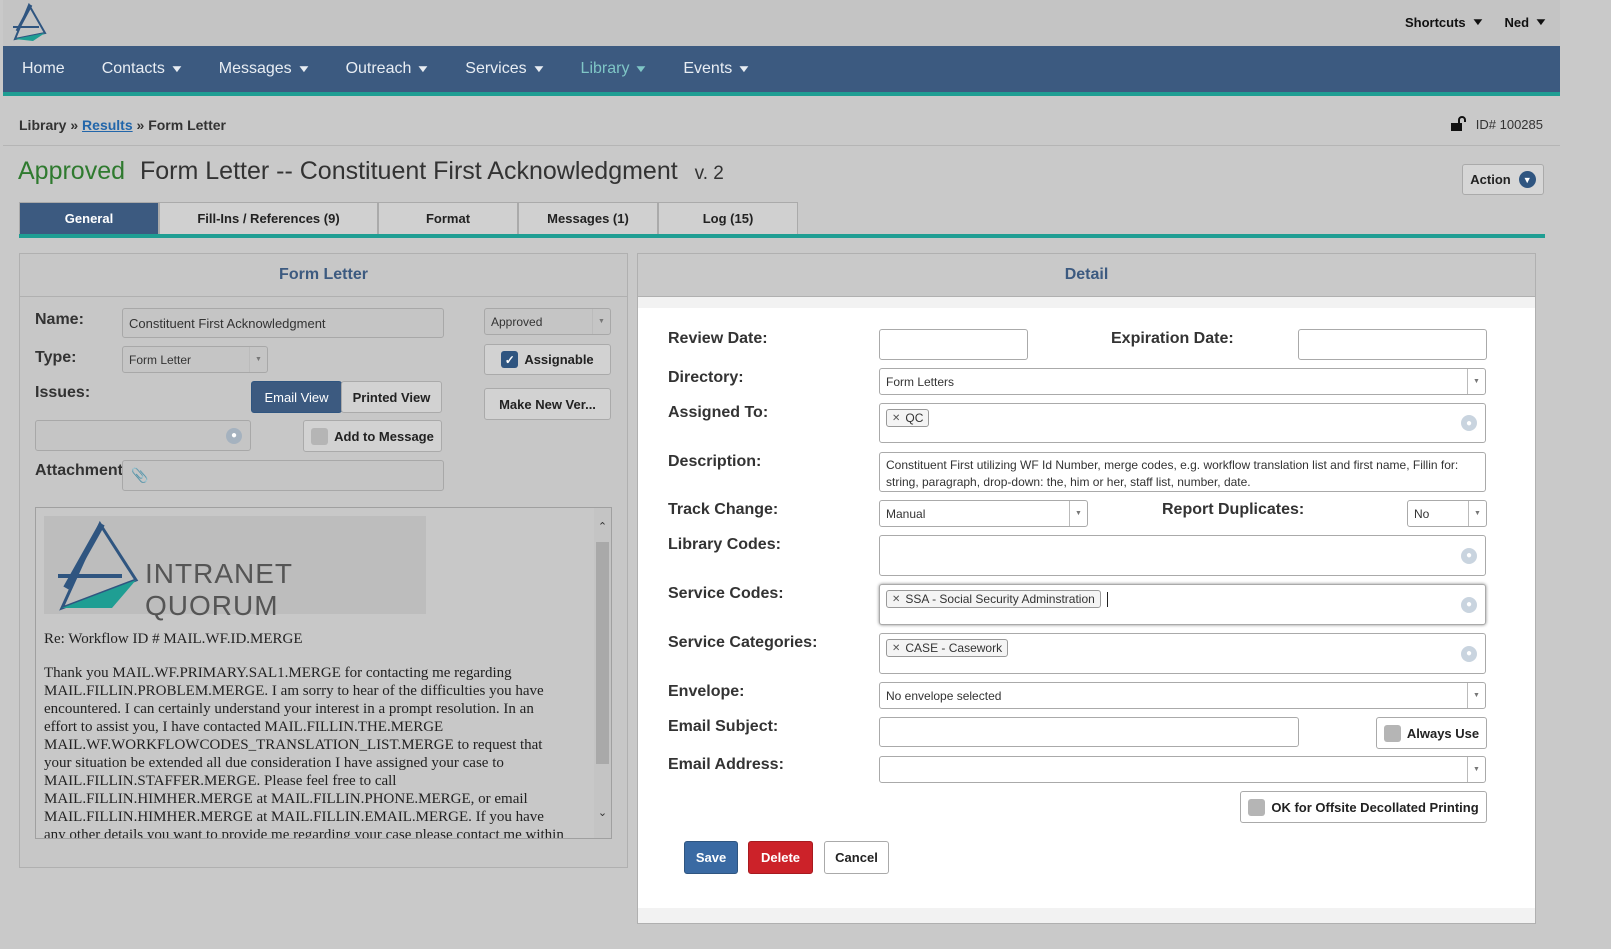 This screenshot has height=949, width=1611. Describe the element at coordinates (723, 509) in the screenshot. I see `track-change-label: Track Change:` at that location.